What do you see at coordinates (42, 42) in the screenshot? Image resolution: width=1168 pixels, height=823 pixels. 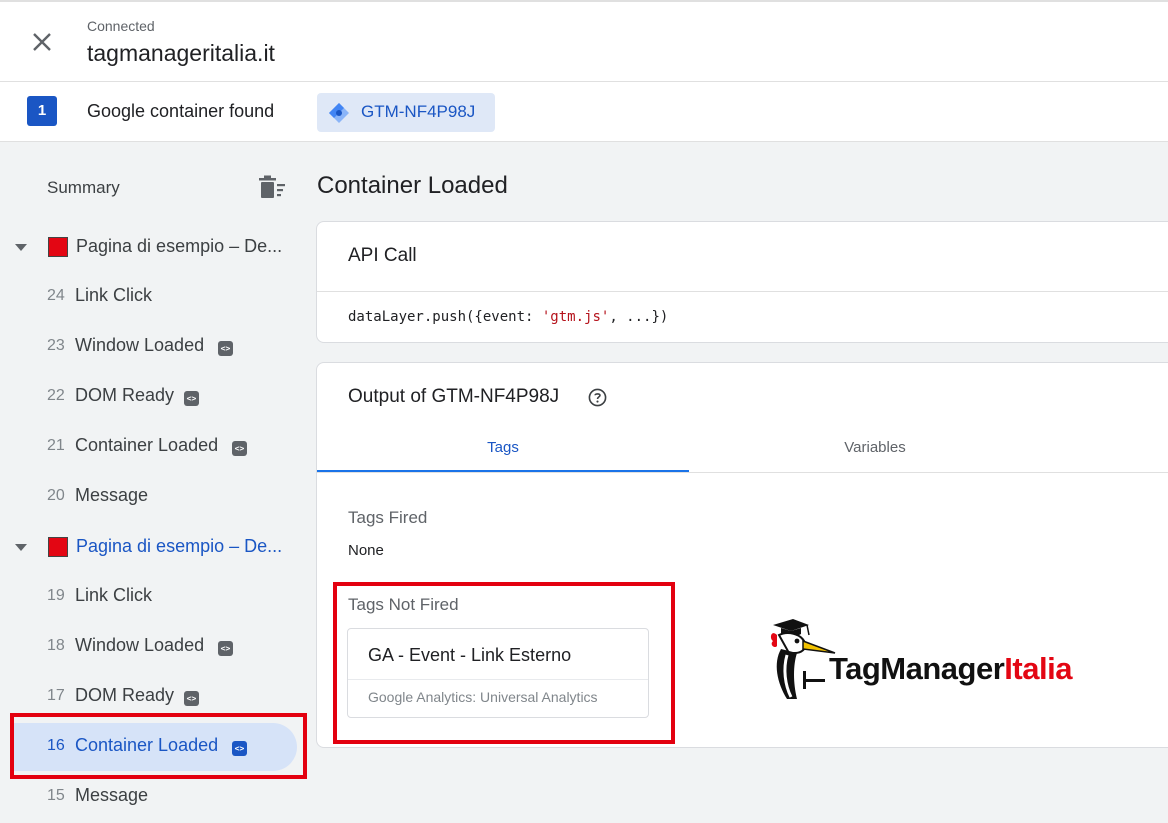 I see `close-icon` at bounding box center [42, 42].